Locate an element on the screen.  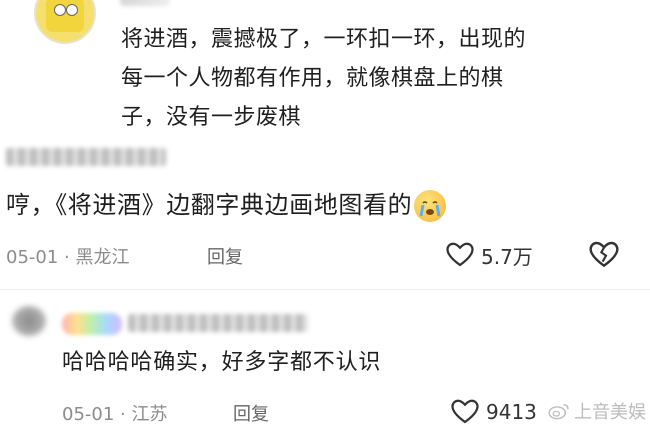
like-count: 9413 is located at coordinates (511, 412).